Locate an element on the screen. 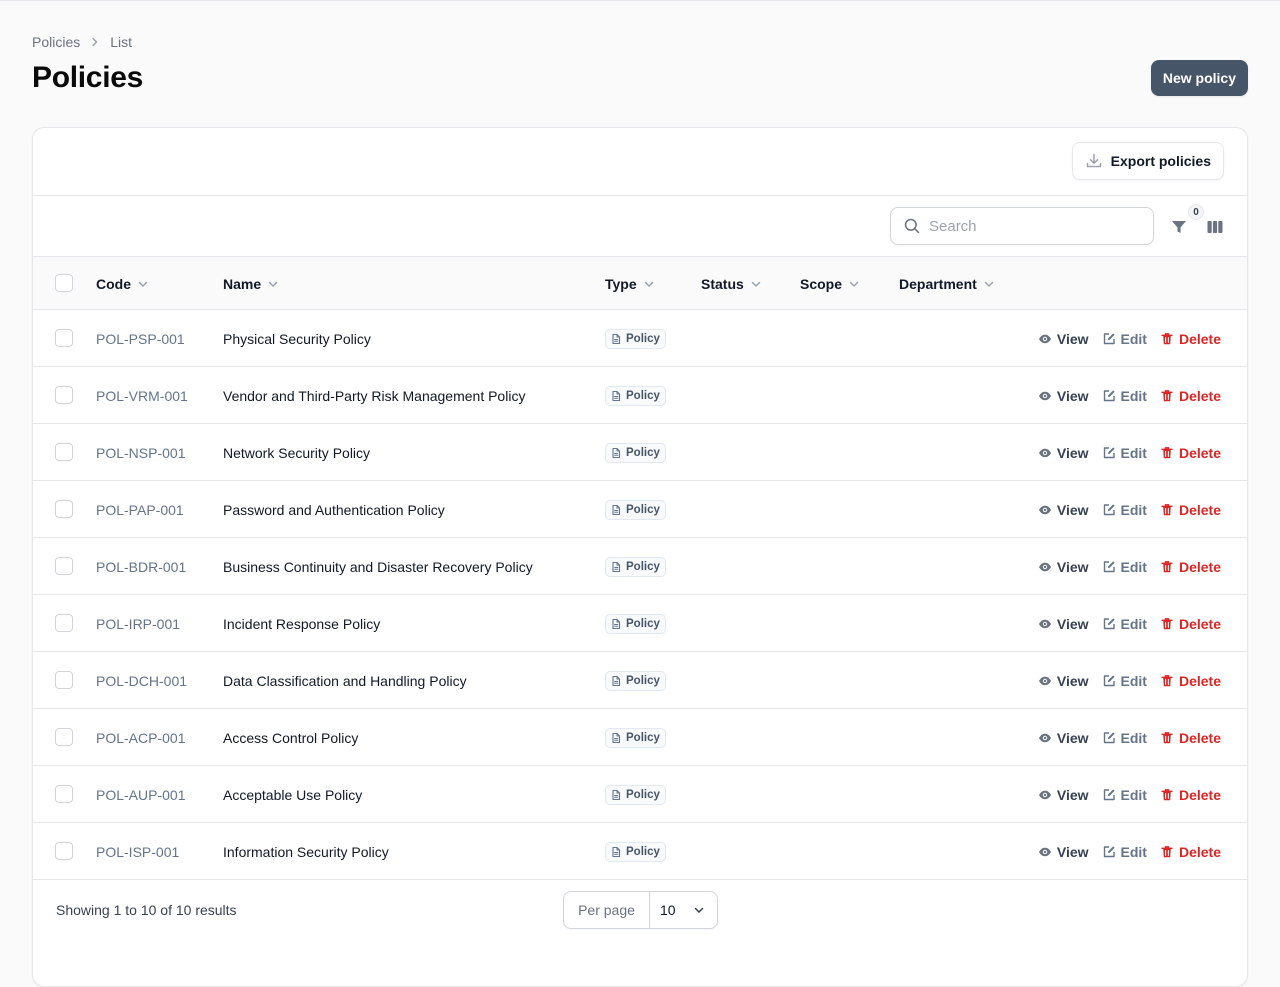  filter-button is located at coordinates (1179, 227).